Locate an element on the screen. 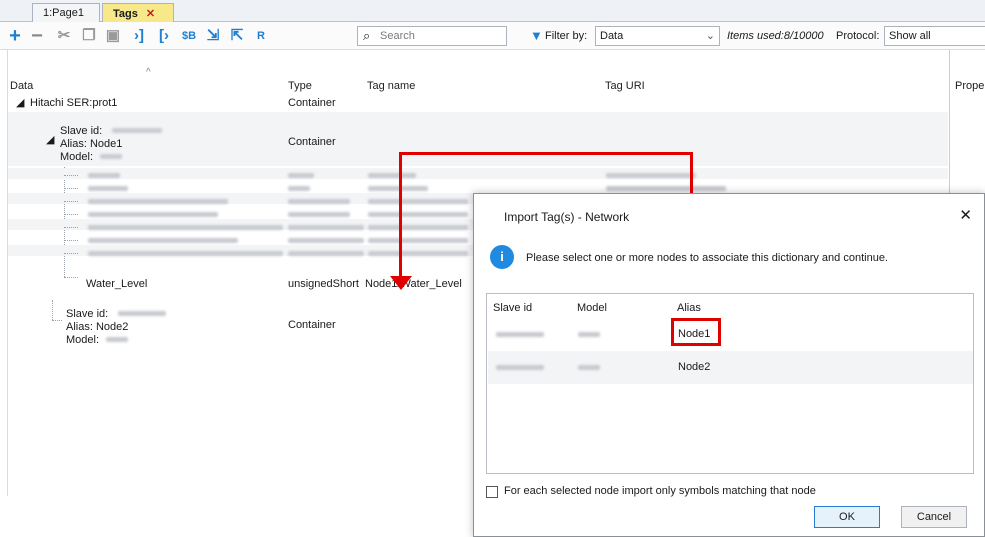 Image resolution: width=985 pixels, height=537 pixels. cut-icon: ✂ is located at coordinates (64, 36).